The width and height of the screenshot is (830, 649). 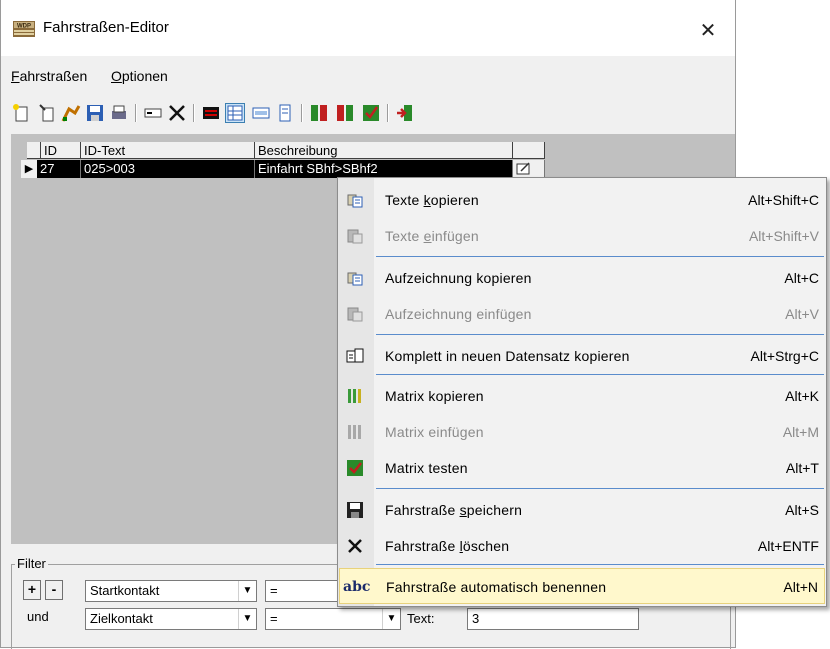 What do you see at coordinates (171, 619) in the screenshot?
I see `filter-field-select-2: Zielkontakt ▼` at bounding box center [171, 619].